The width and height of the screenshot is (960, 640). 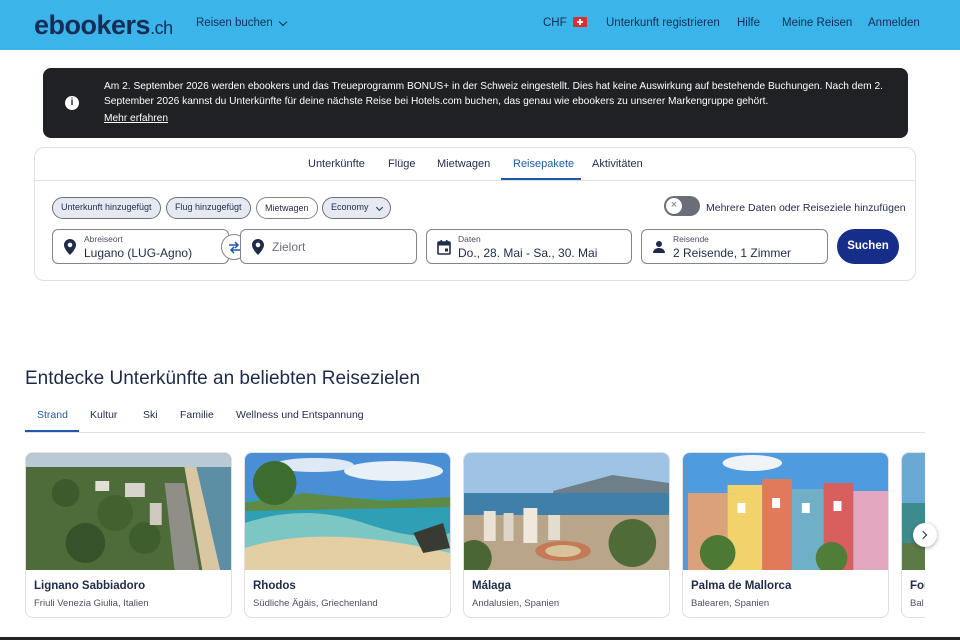 I want to click on tab-packages: Reisepakete, so click(x=543, y=164).